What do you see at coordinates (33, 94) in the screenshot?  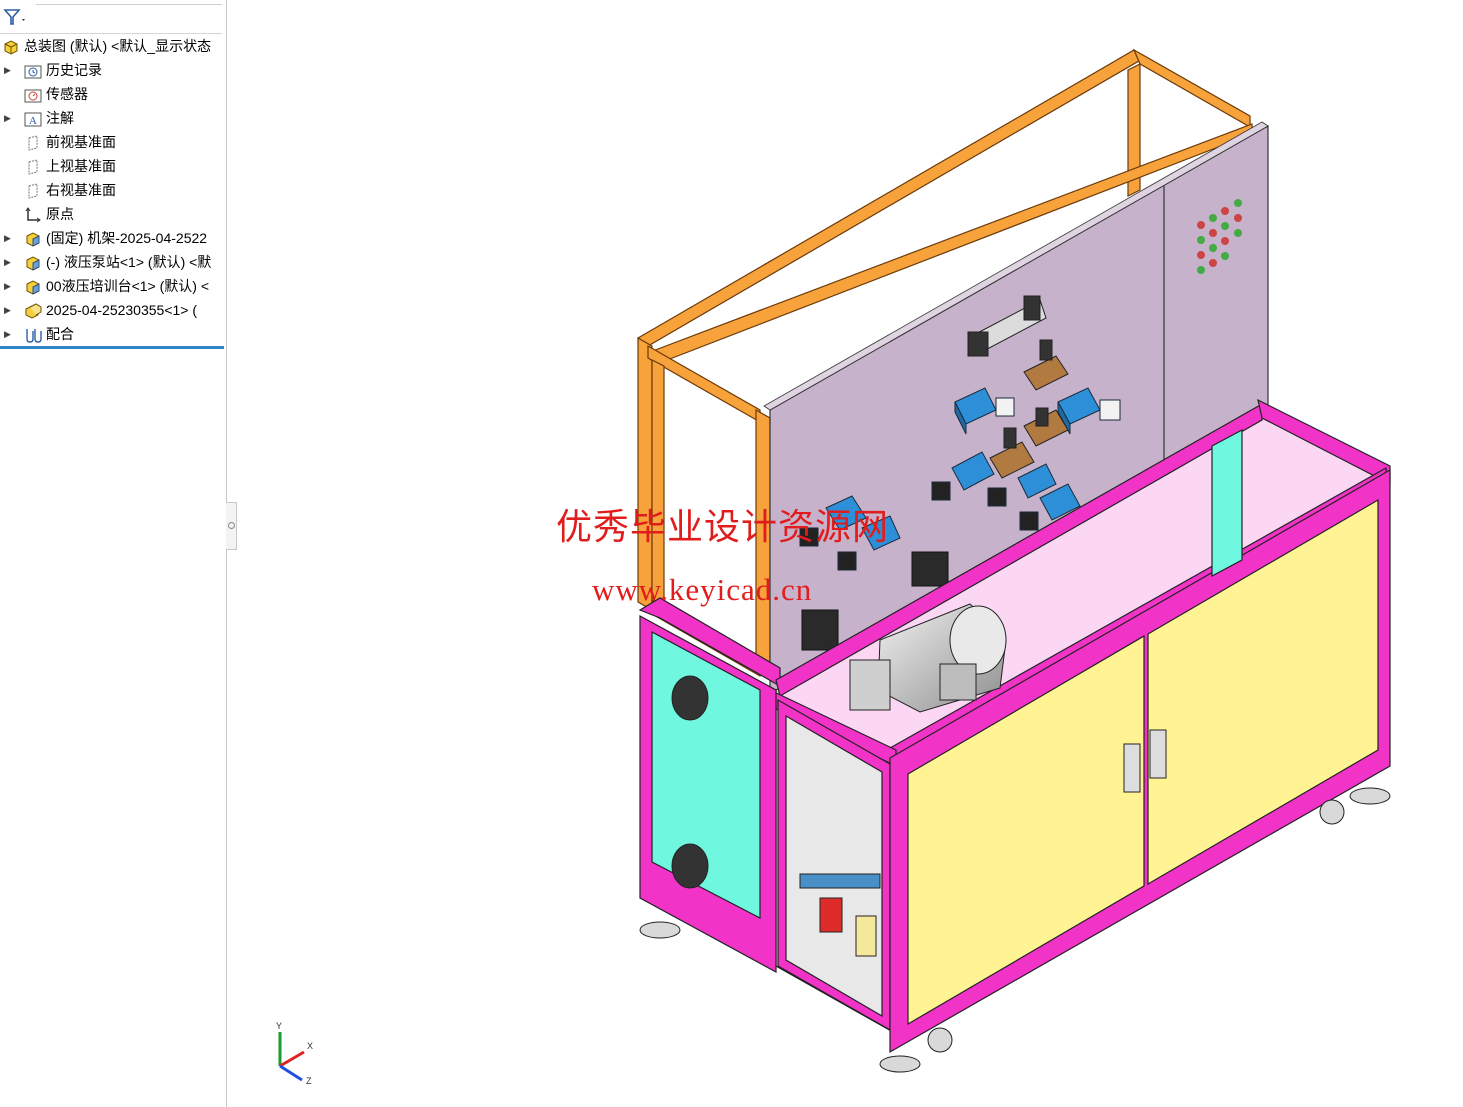 I see `sensor-folder-icon` at bounding box center [33, 94].